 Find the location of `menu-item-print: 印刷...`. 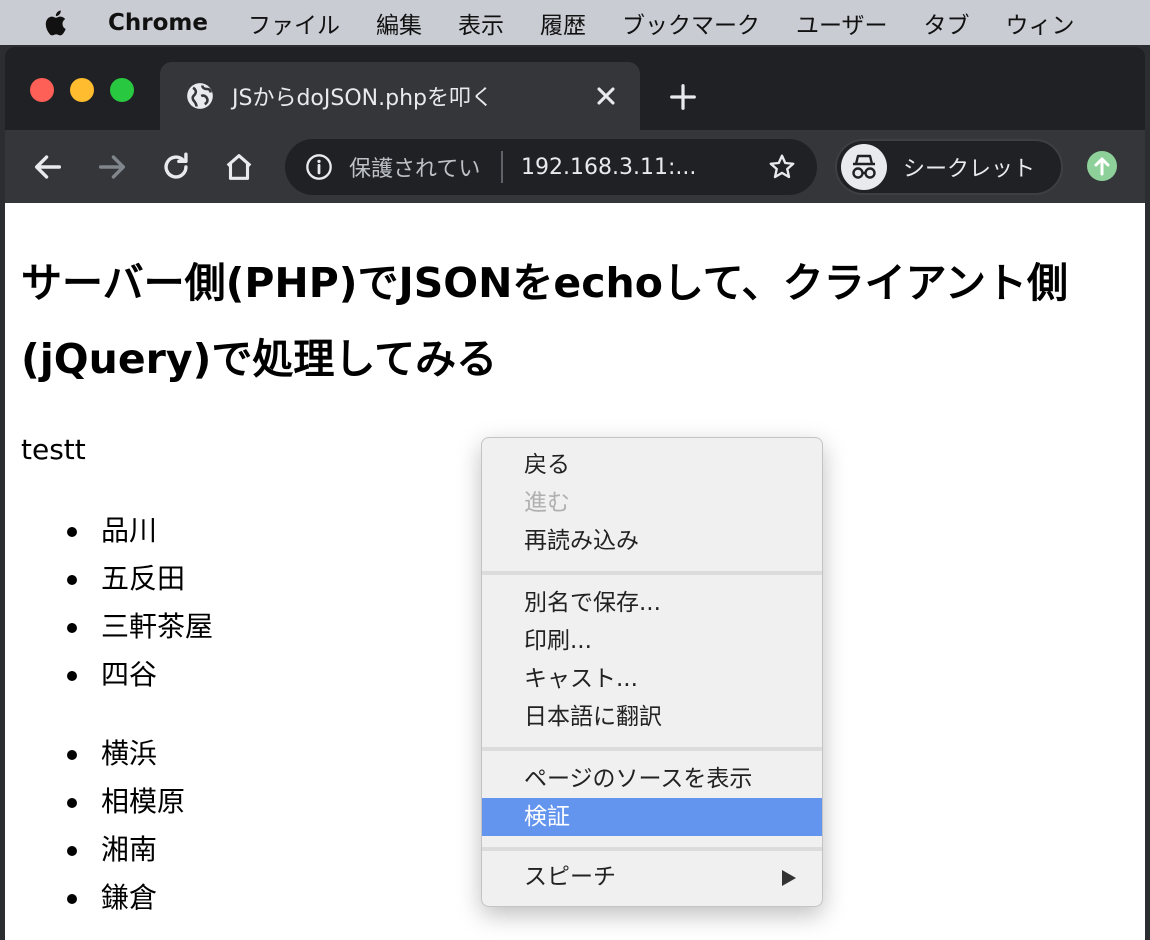

menu-item-print: 印刷... is located at coordinates (652, 641).